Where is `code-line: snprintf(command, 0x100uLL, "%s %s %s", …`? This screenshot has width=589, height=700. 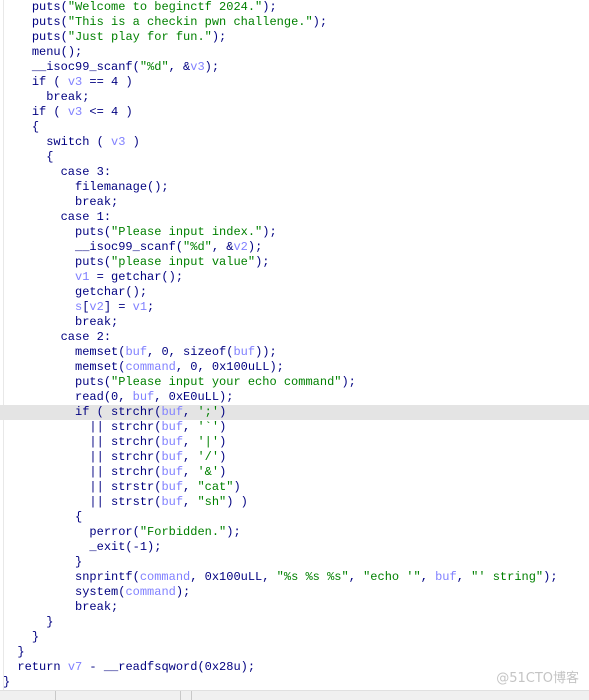 code-line: snprintf(command, 0x100uLL, "%s %s %s", … is located at coordinates (294, 577).